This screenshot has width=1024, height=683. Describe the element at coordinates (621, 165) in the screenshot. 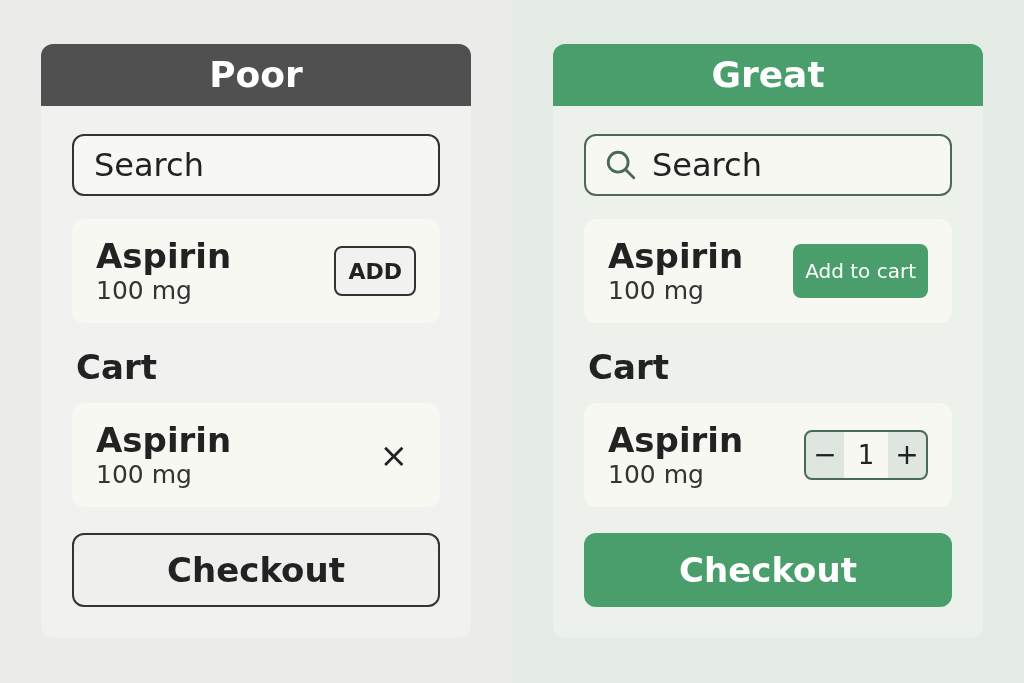

I see `search-icon` at that location.